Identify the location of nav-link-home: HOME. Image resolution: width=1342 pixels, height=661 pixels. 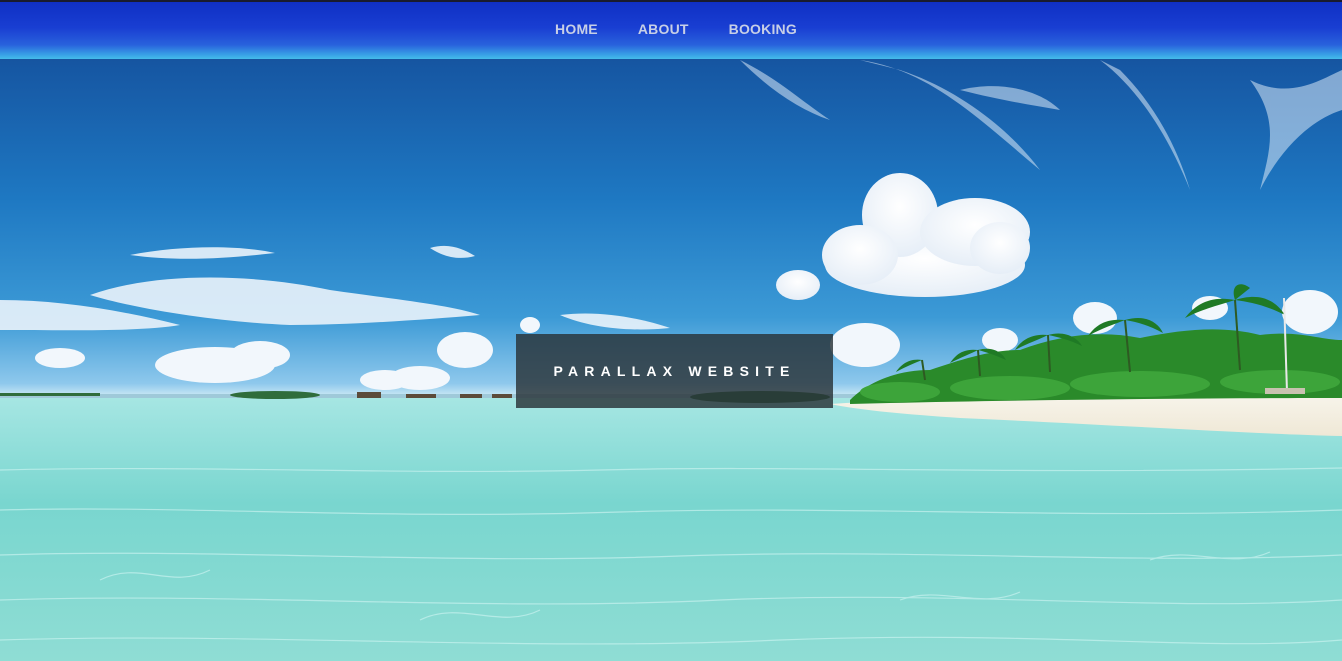
(576, 29).